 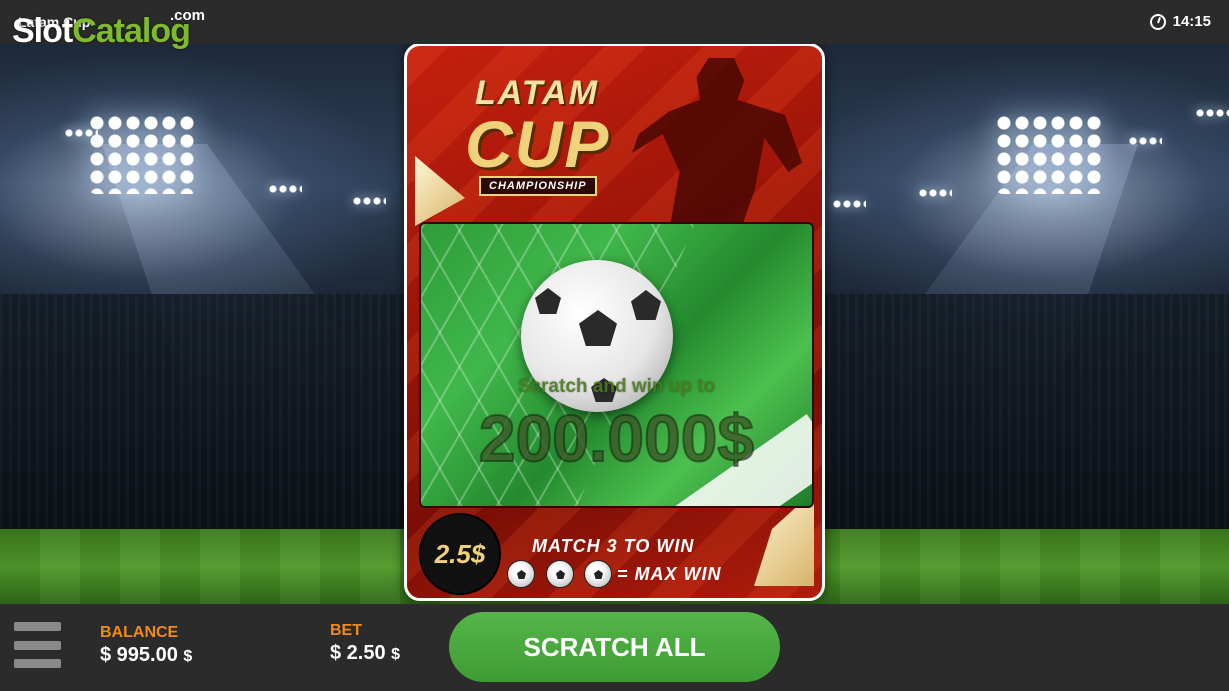 What do you see at coordinates (616, 438) in the screenshot?
I see `max-prize-amount: 200.000$` at bounding box center [616, 438].